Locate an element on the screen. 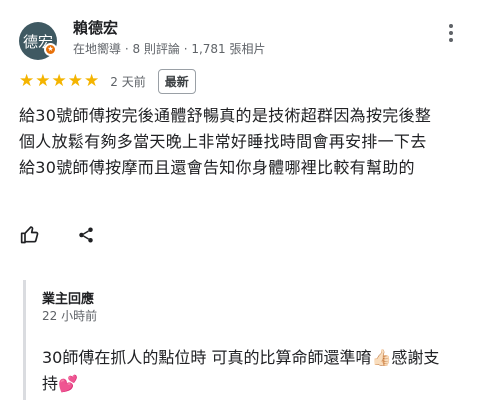  owner-reply-text-part1: 30師傅在抓人的點位時 可真的比算命師還準唷 is located at coordinates (207, 357).